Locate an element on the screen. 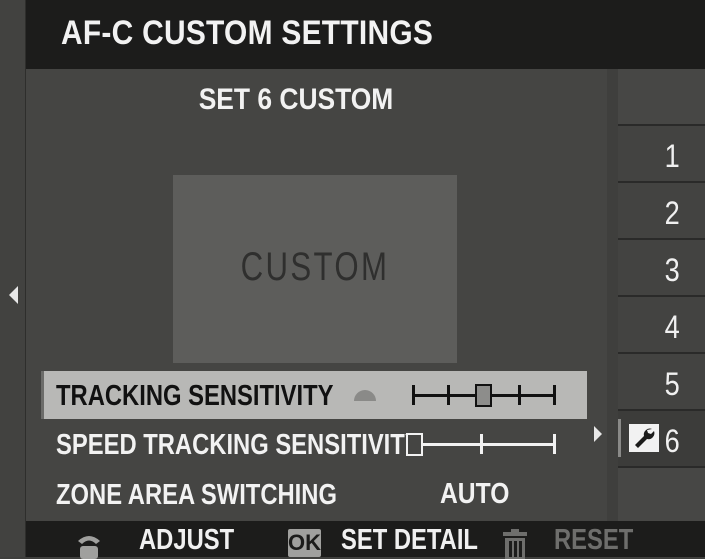  footer: ADJUST OK SET DETAIL RESET is located at coordinates (365, 540).